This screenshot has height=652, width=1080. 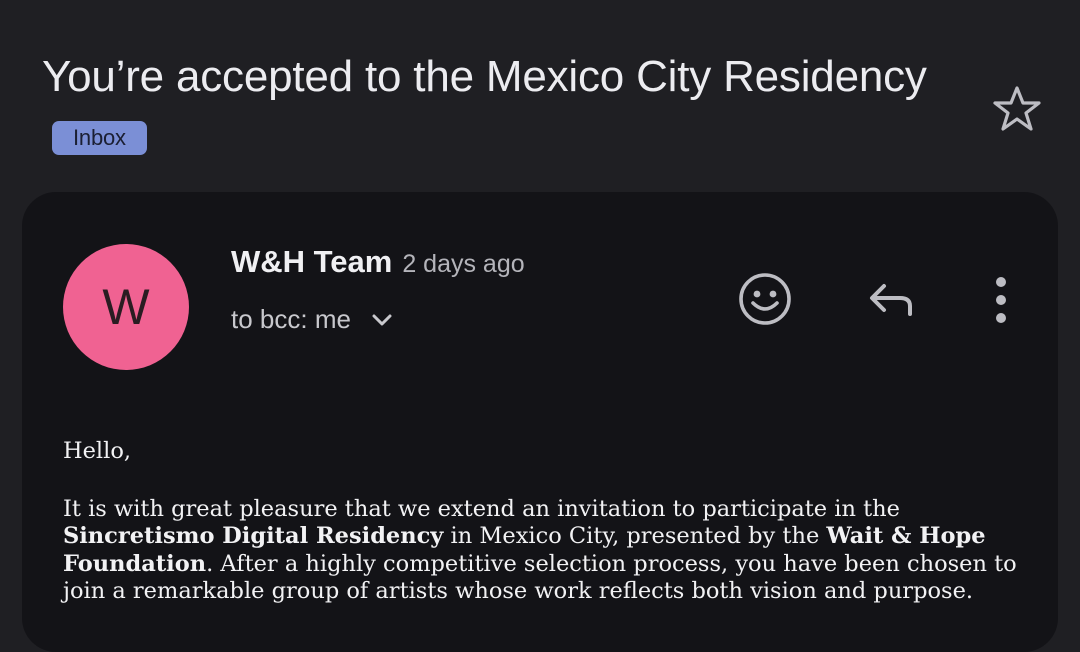 I want to click on sent-time: 2 days ago, so click(x=463, y=264).